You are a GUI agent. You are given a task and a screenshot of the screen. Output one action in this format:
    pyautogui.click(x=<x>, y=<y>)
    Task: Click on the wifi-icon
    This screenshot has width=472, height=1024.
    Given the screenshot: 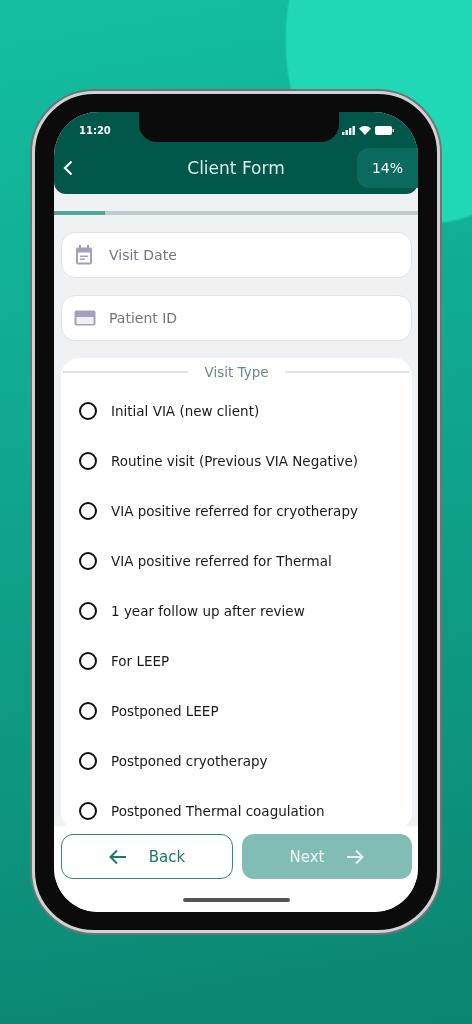 What is the action you would take?
    pyautogui.click(x=365, y=130)
    